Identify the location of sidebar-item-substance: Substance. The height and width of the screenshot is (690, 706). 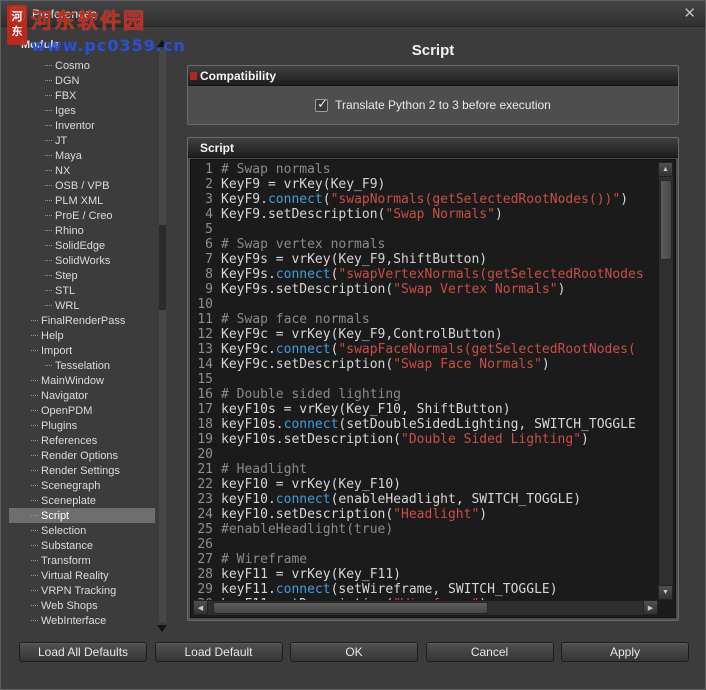
(82, 545).